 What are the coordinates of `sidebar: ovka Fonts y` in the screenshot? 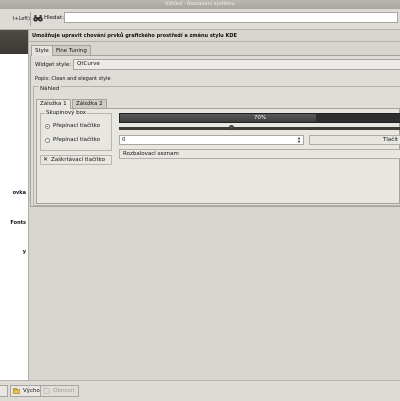 It's located at (14, 205).